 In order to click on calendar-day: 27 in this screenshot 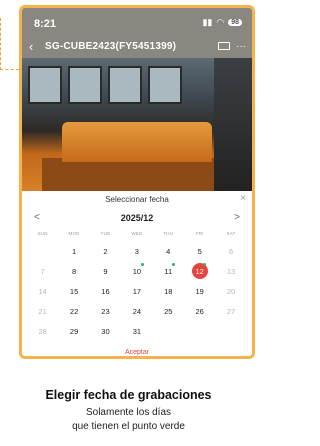, I will do `click(230, 311)`.